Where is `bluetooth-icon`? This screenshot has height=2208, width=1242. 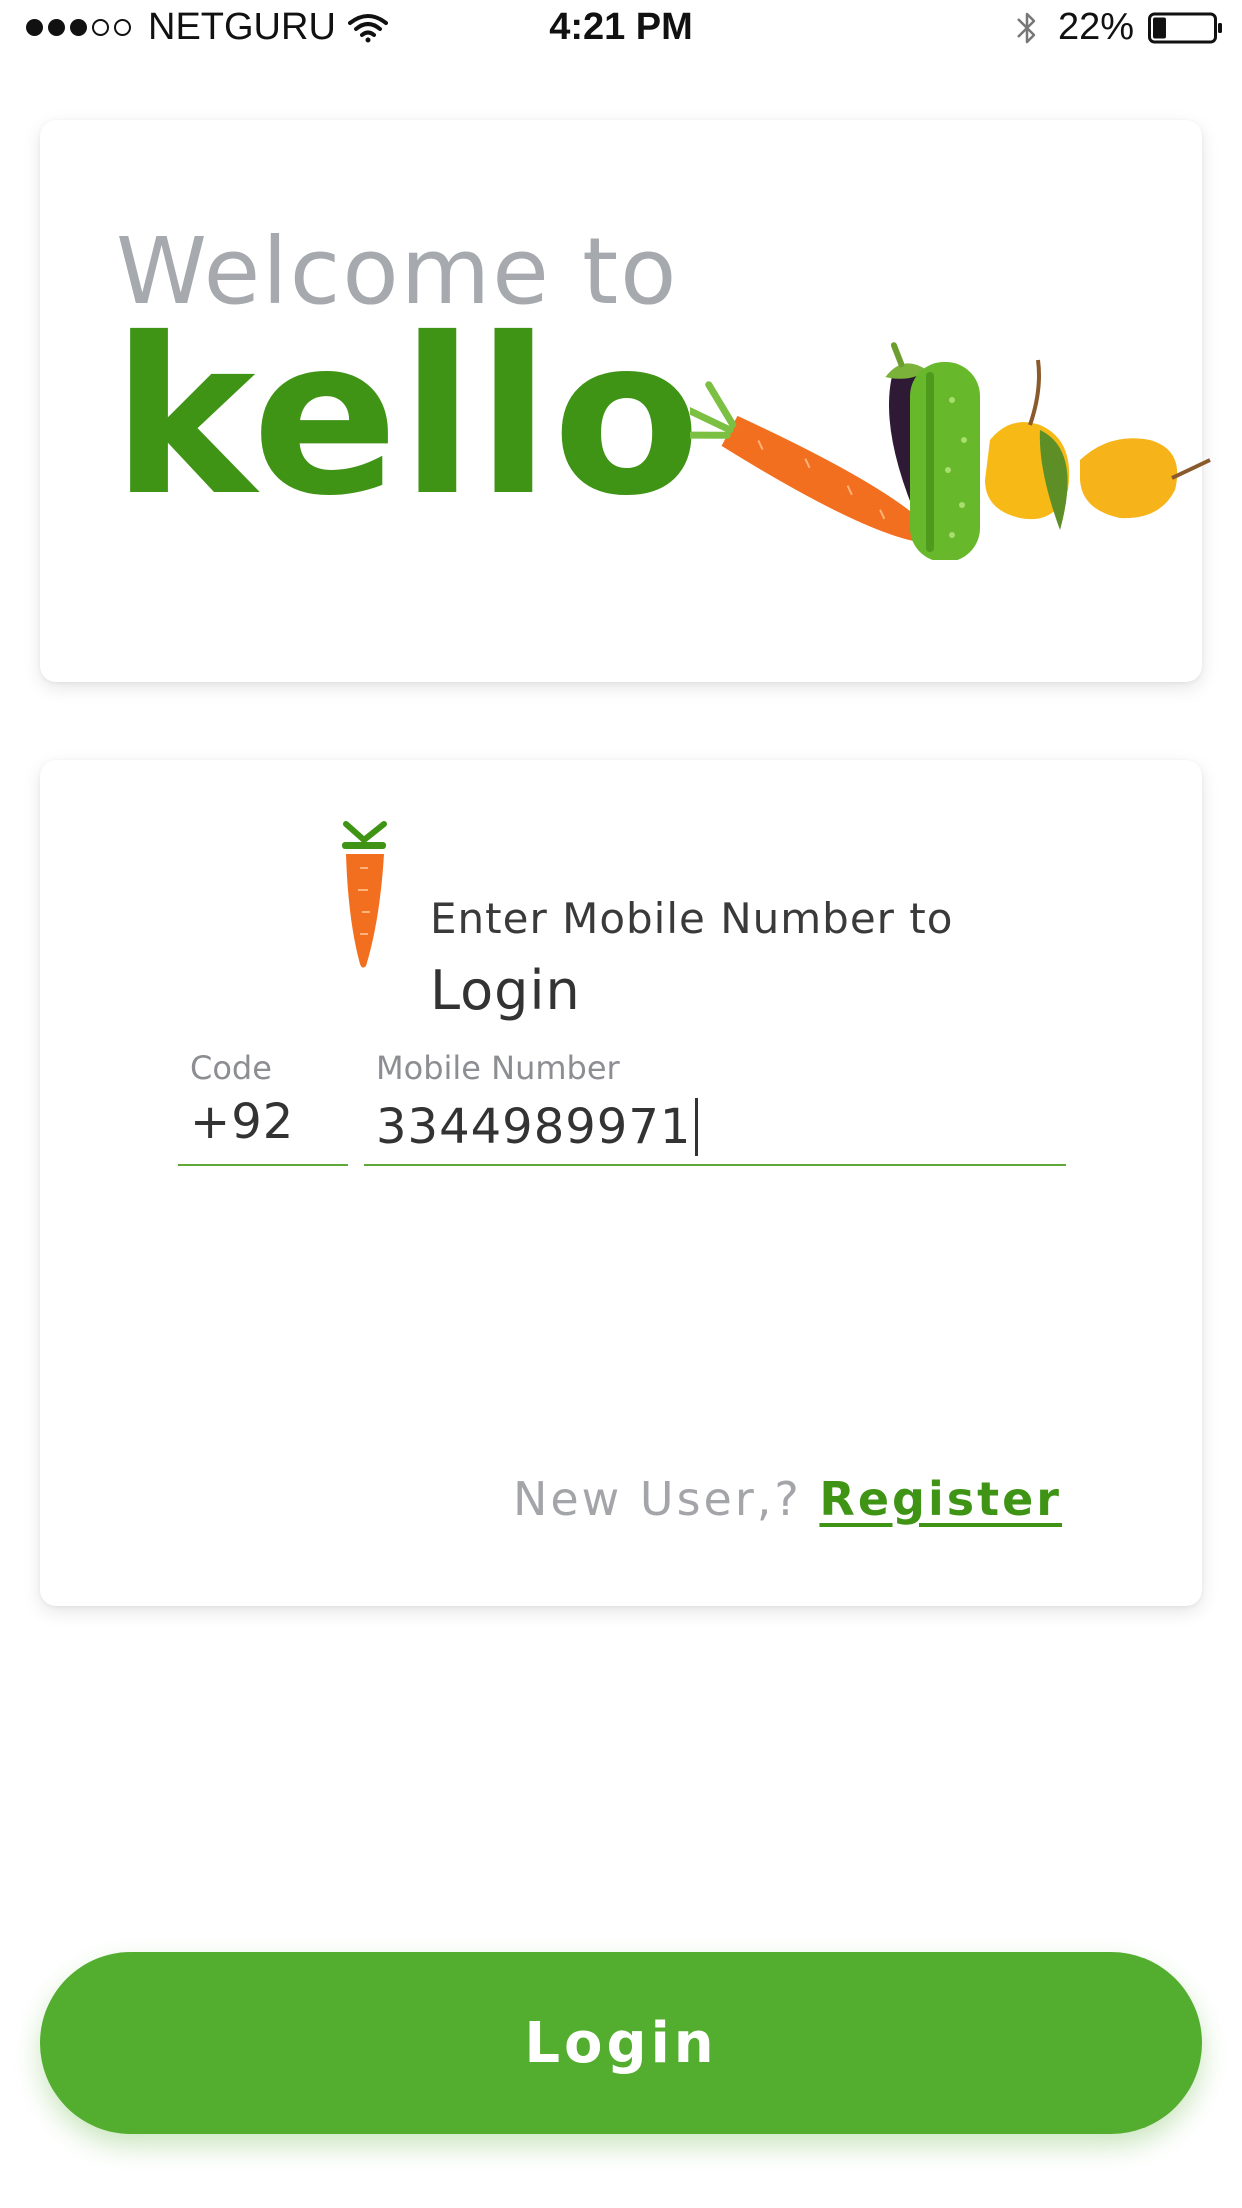
bluetooth-icon is located at coordinates (1026, 27).